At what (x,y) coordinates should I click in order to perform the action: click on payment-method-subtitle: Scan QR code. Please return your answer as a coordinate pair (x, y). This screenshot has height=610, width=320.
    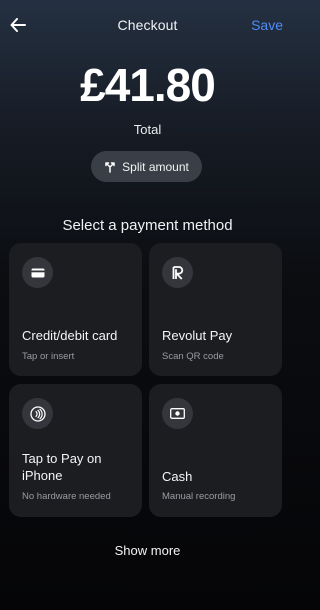
    Looking at the image, I should click on (193, 356).